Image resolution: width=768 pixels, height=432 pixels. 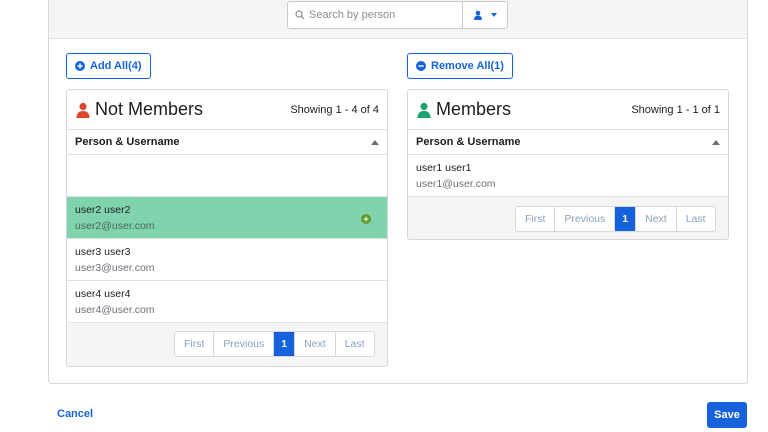 I want to click on members-title: Members, so click(x=474, y=109).